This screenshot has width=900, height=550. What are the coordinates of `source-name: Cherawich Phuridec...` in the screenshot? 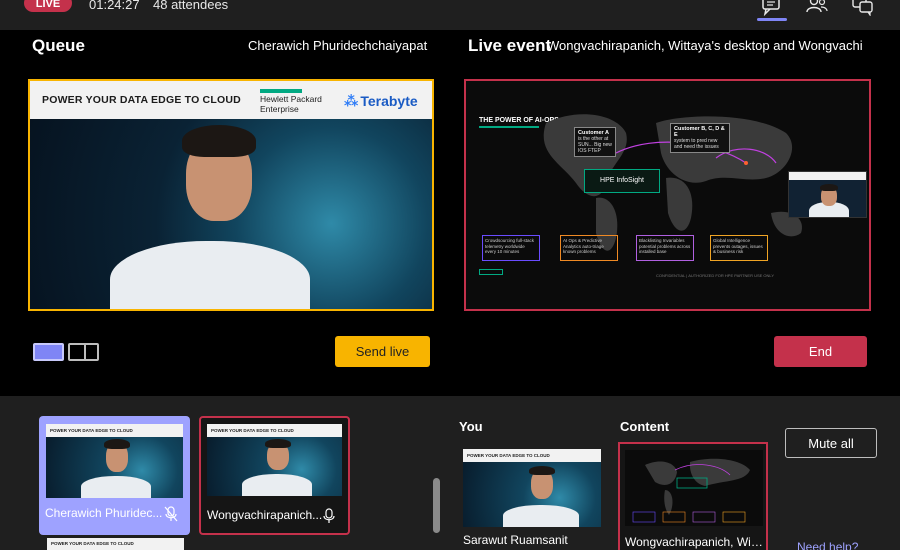 It's located at (104, 513).